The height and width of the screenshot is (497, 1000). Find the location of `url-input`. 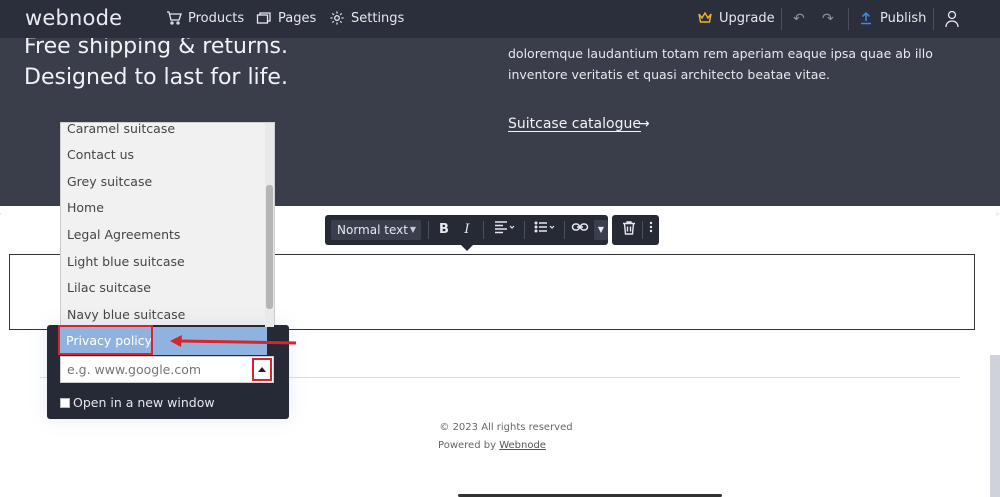

url-input is located at coordinates (167, 369).